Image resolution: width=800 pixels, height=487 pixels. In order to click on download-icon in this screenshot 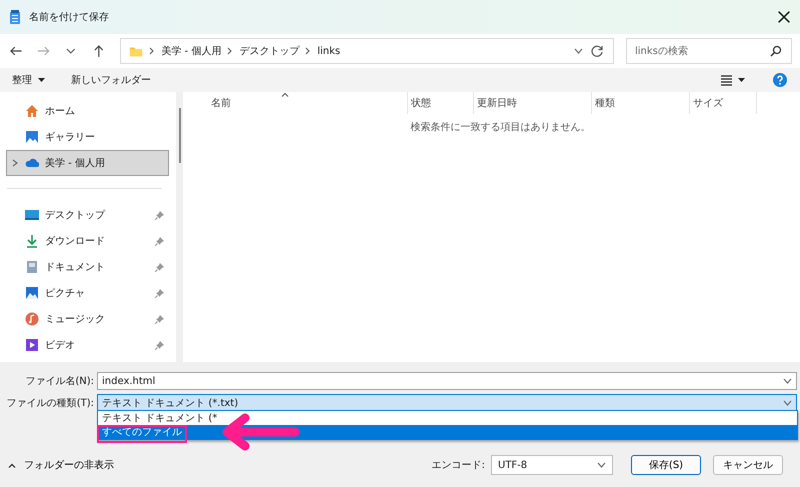, I will do `click(32, 241)`.